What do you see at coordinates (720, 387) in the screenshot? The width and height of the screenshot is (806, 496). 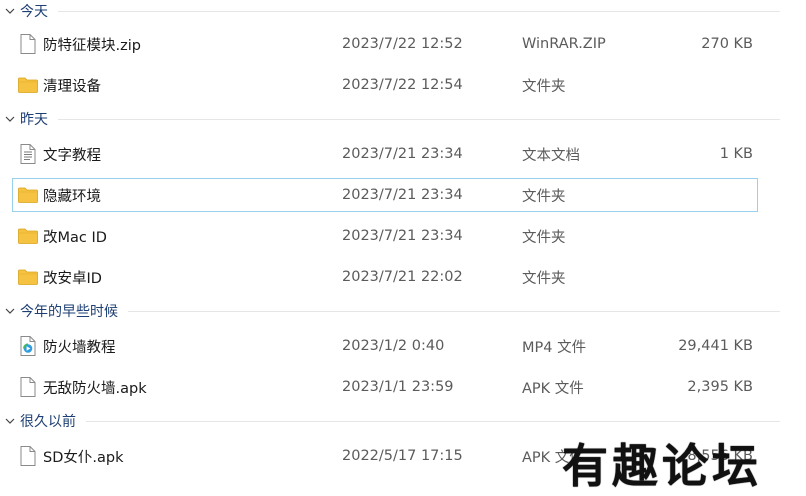 I see `file-size: 2,395 KB` at bounding box center [720, 387].